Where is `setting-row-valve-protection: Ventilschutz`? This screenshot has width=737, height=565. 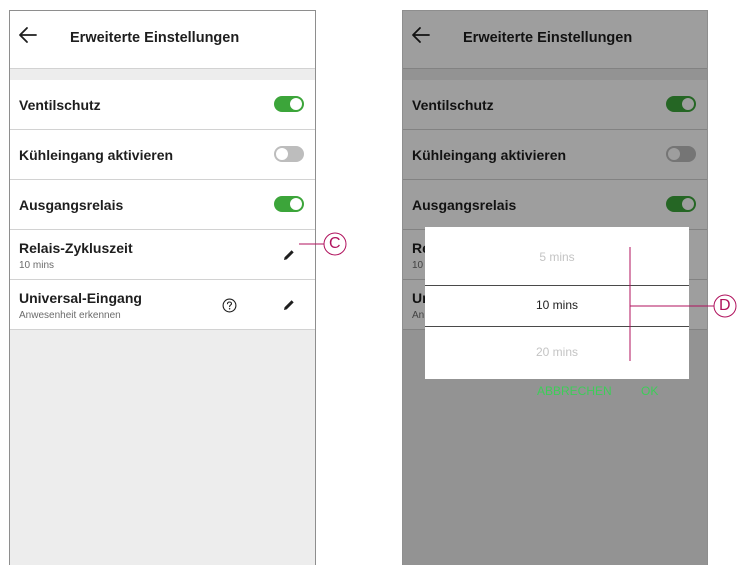 setting-row-valve-protection: Ventilschutz is located at coordinates (162, 105).